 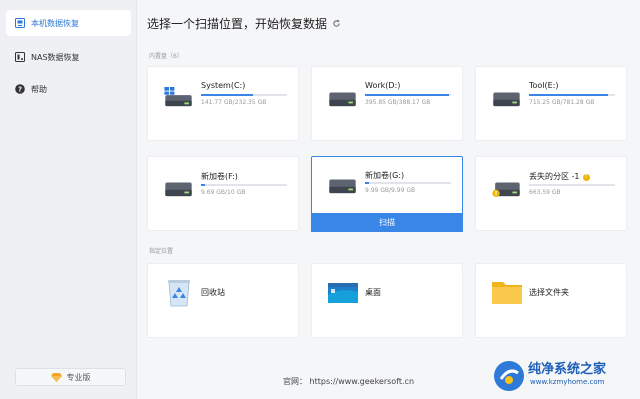 What do you see at coordinates (385, 175) in the screenshot?
I see `drive-name: 新加卷(G:)` at bounding box center [385, 175].